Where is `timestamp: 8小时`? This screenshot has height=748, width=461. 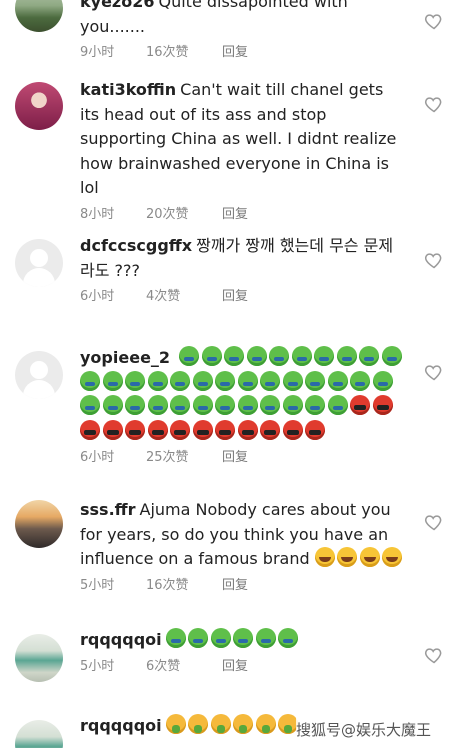 timestamp: 8小时 is located at coordinates (97, 214).